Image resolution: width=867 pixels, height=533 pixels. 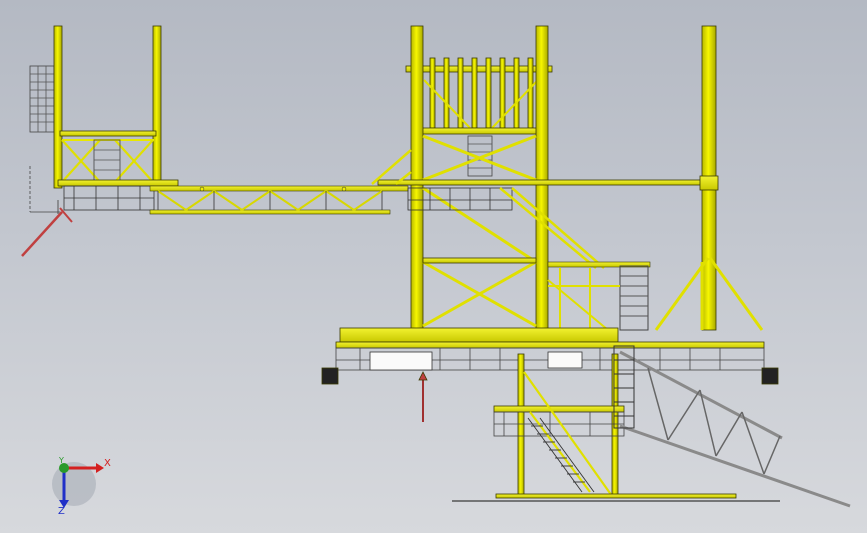 I want to click on x-axis-label: X, so click(x=107, y=463).